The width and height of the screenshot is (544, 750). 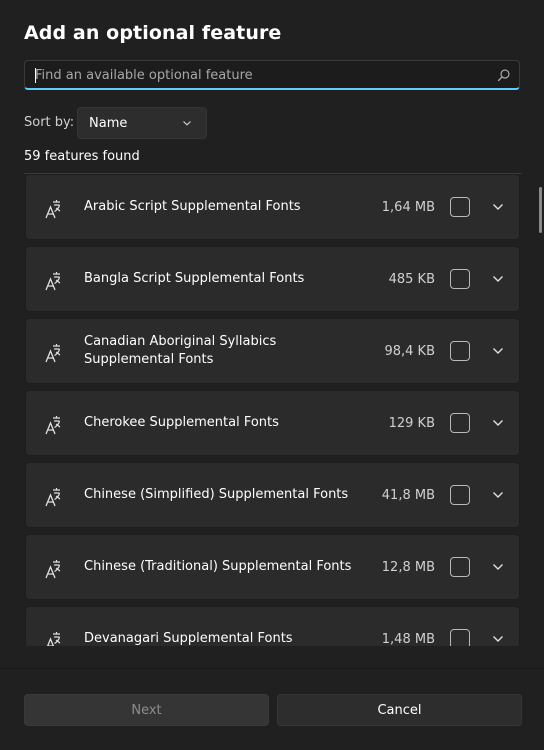 What do you see at coordinates (411, 423) in the screenshot?
I see `feature-size: 129 KB` at bounding box center [411, 423].